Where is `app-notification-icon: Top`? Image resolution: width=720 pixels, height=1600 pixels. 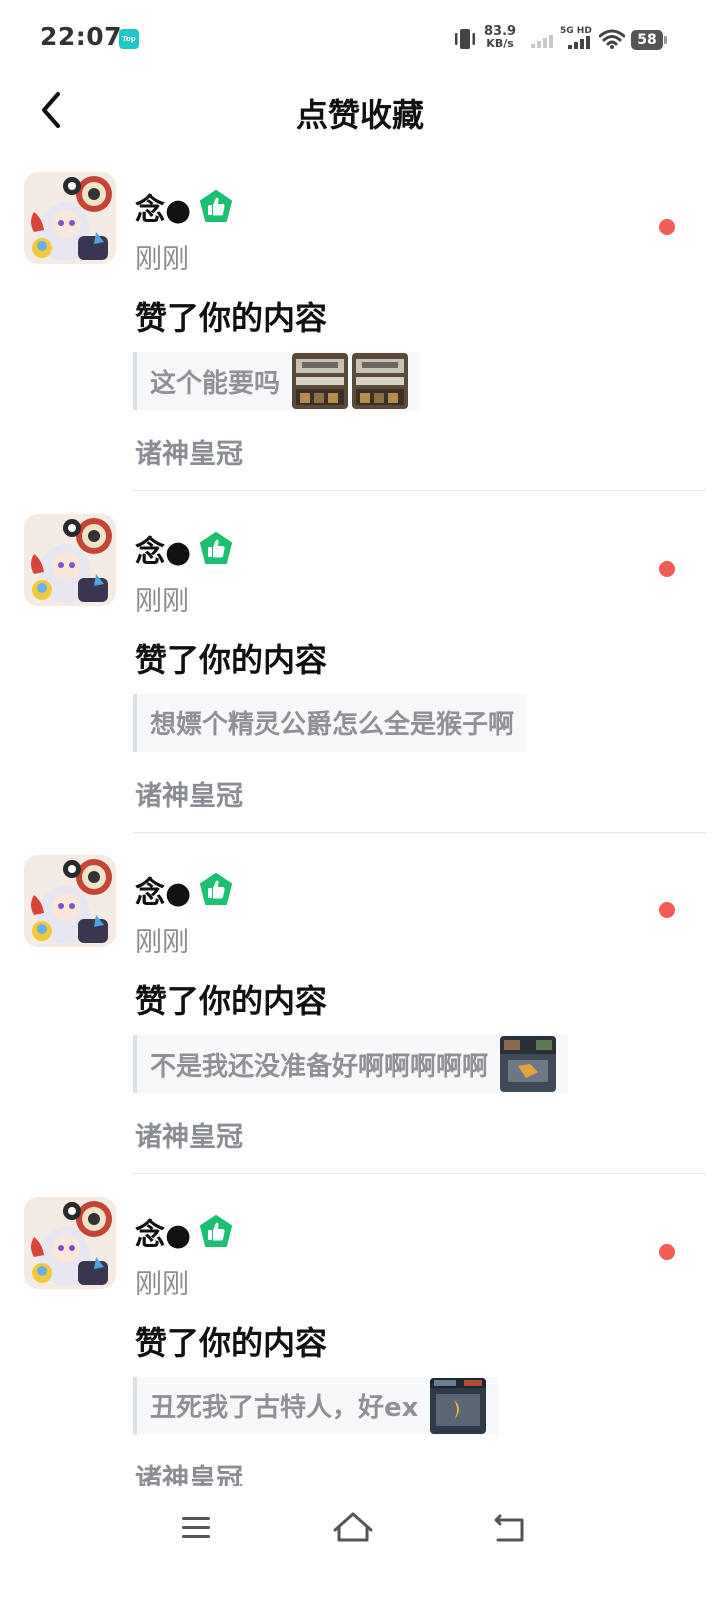
app-notification-icon: Top is located at coordinates (129, 39).